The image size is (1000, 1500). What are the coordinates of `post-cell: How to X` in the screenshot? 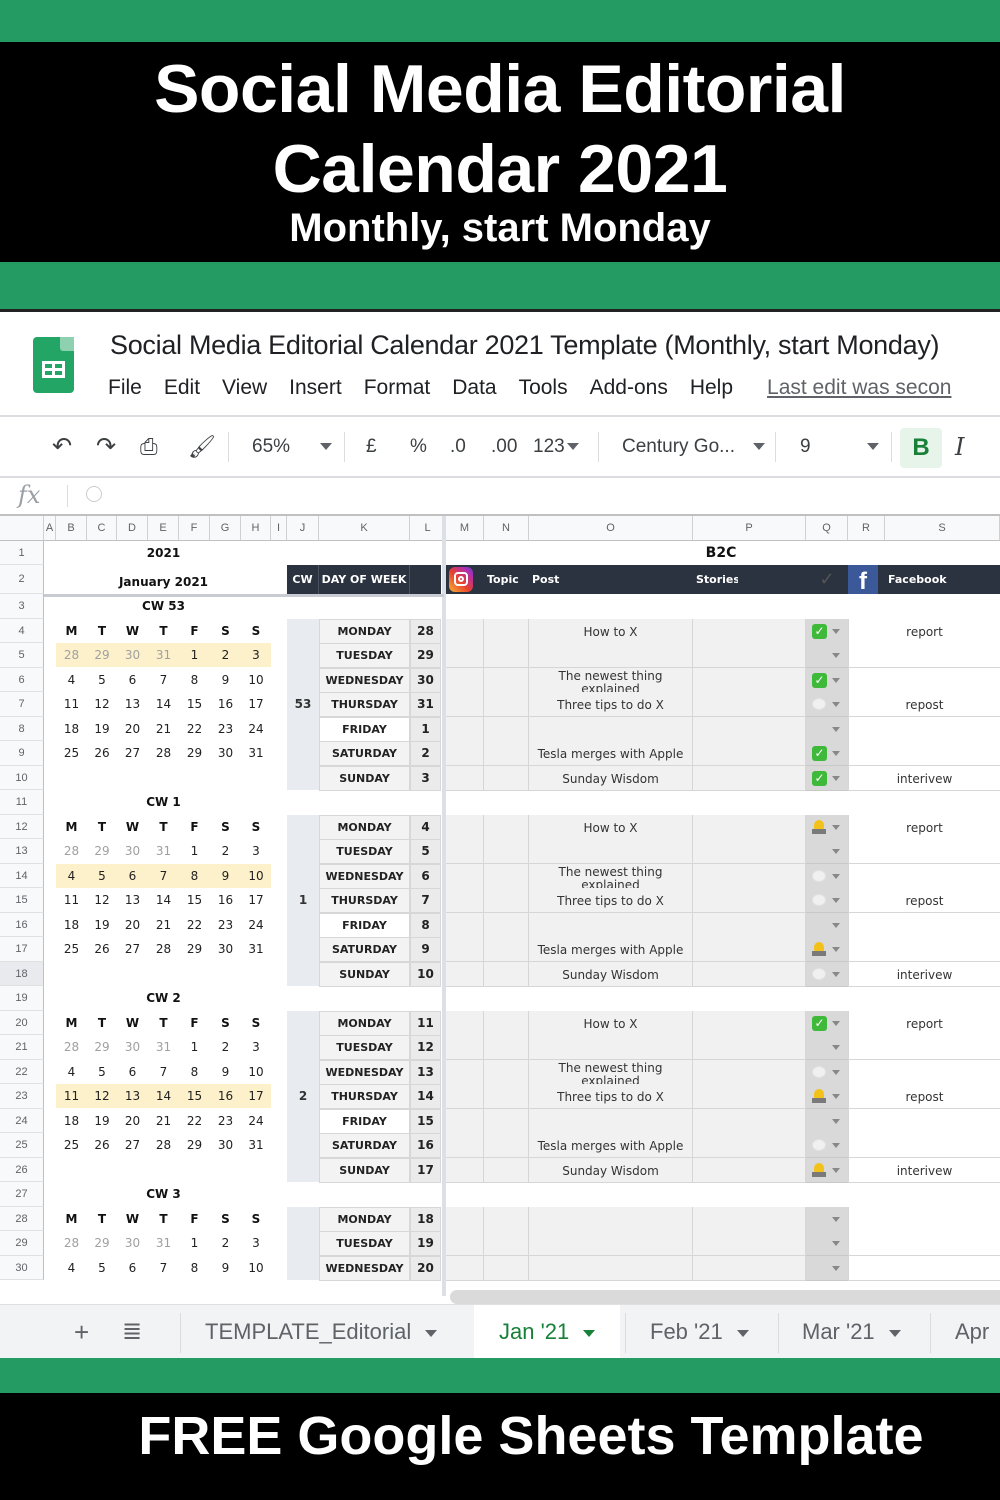 It's located at (611, 1023).